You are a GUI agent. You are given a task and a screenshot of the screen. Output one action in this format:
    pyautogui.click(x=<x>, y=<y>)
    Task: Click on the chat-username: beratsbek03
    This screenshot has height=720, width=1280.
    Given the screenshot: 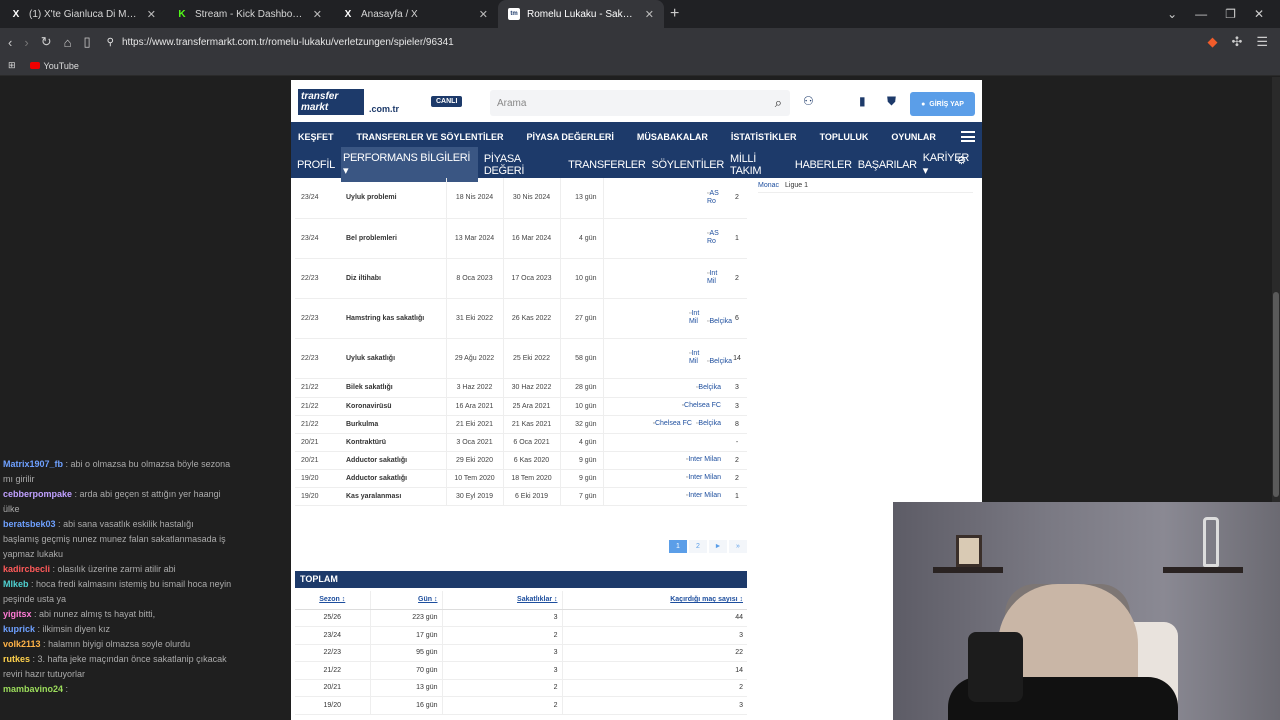 What is the action you would take?
    pyautogui.click(x=29, y=524)
    